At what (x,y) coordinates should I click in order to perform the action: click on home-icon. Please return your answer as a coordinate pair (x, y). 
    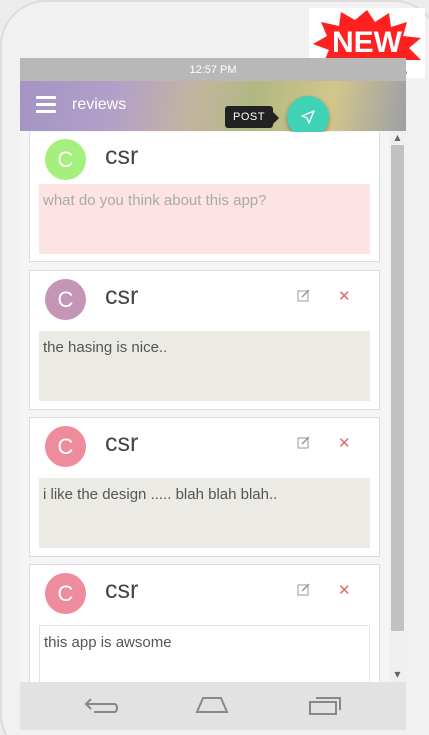
    Looking at the image, I should click on (212, 705).